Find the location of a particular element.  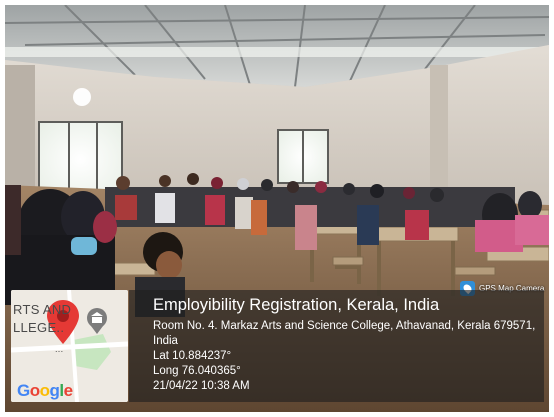

google-letter: g is located at coordinates (54, 390).